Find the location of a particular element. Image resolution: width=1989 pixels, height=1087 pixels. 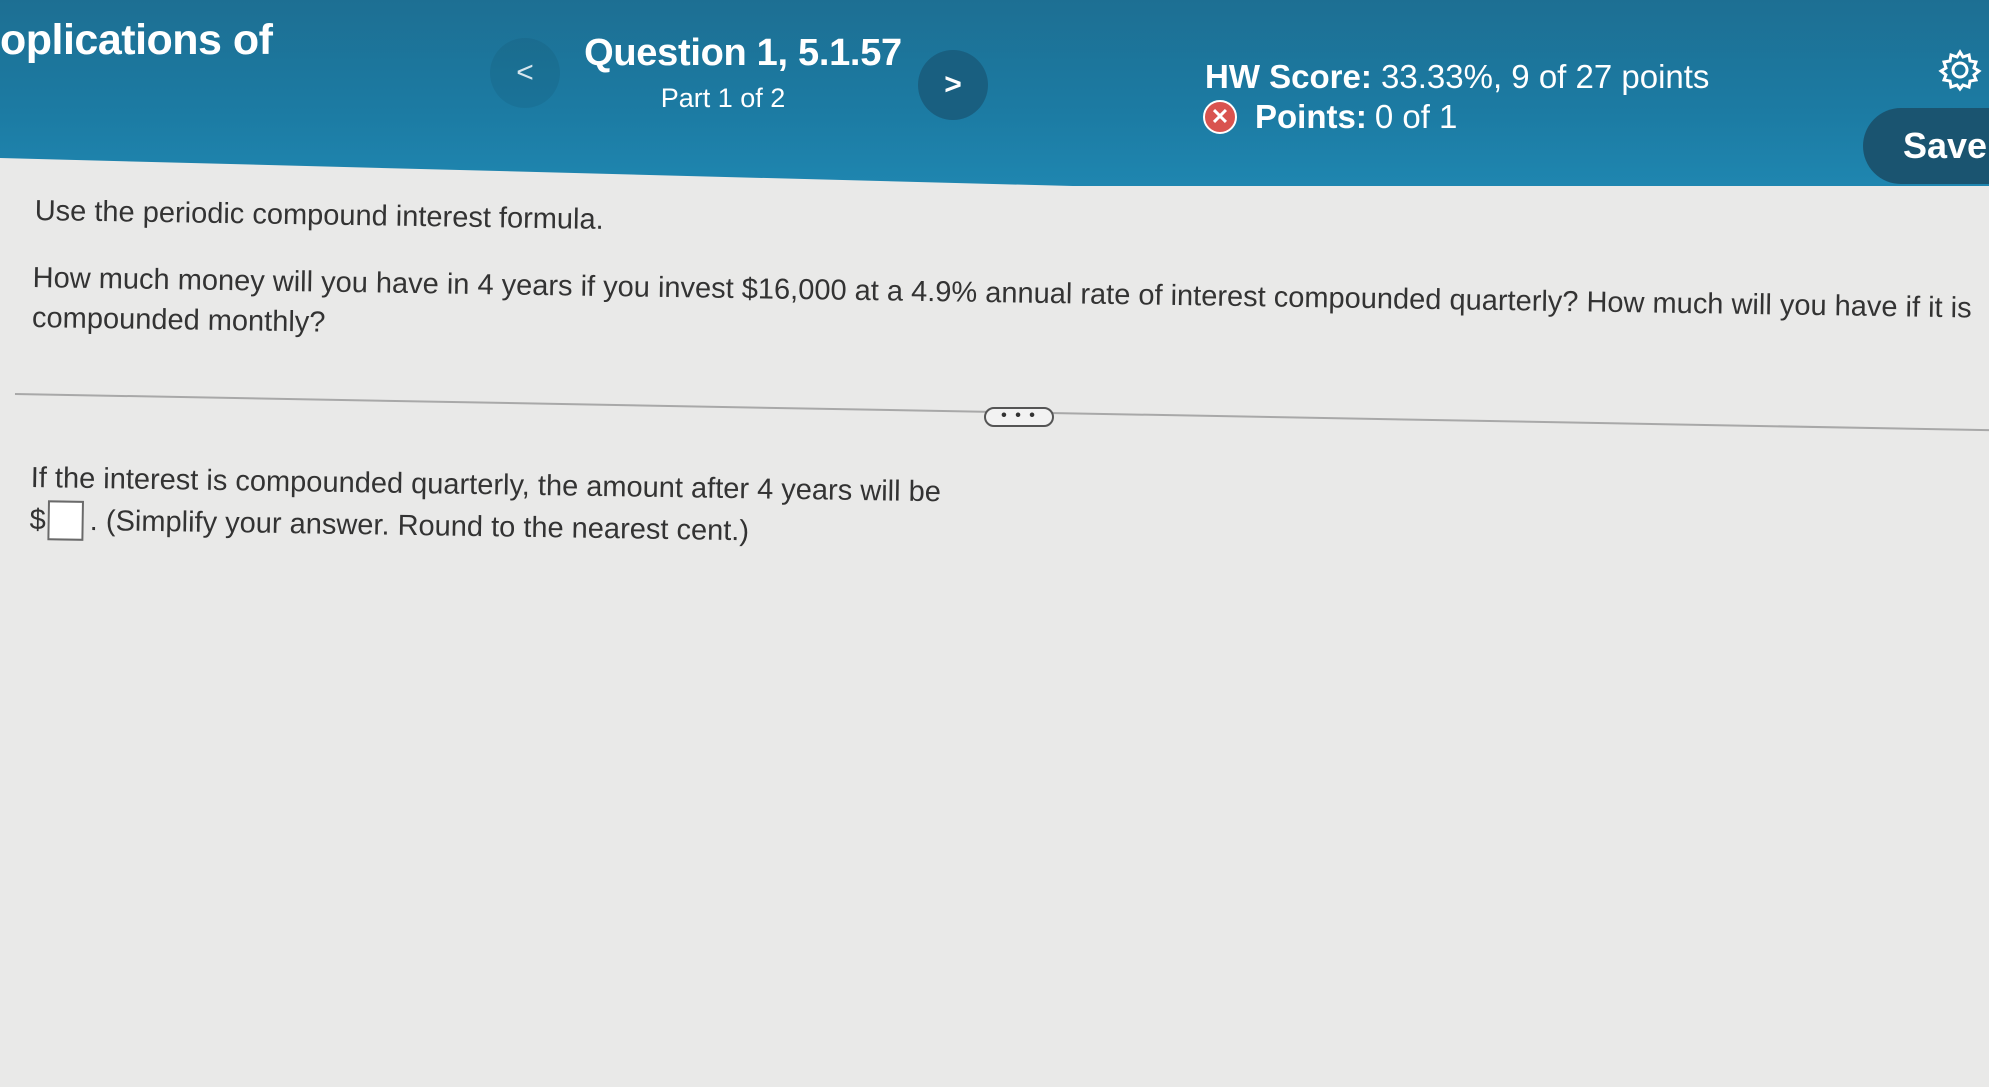

question-part: Part 1 of 2 is located at coordinates (723, 98).